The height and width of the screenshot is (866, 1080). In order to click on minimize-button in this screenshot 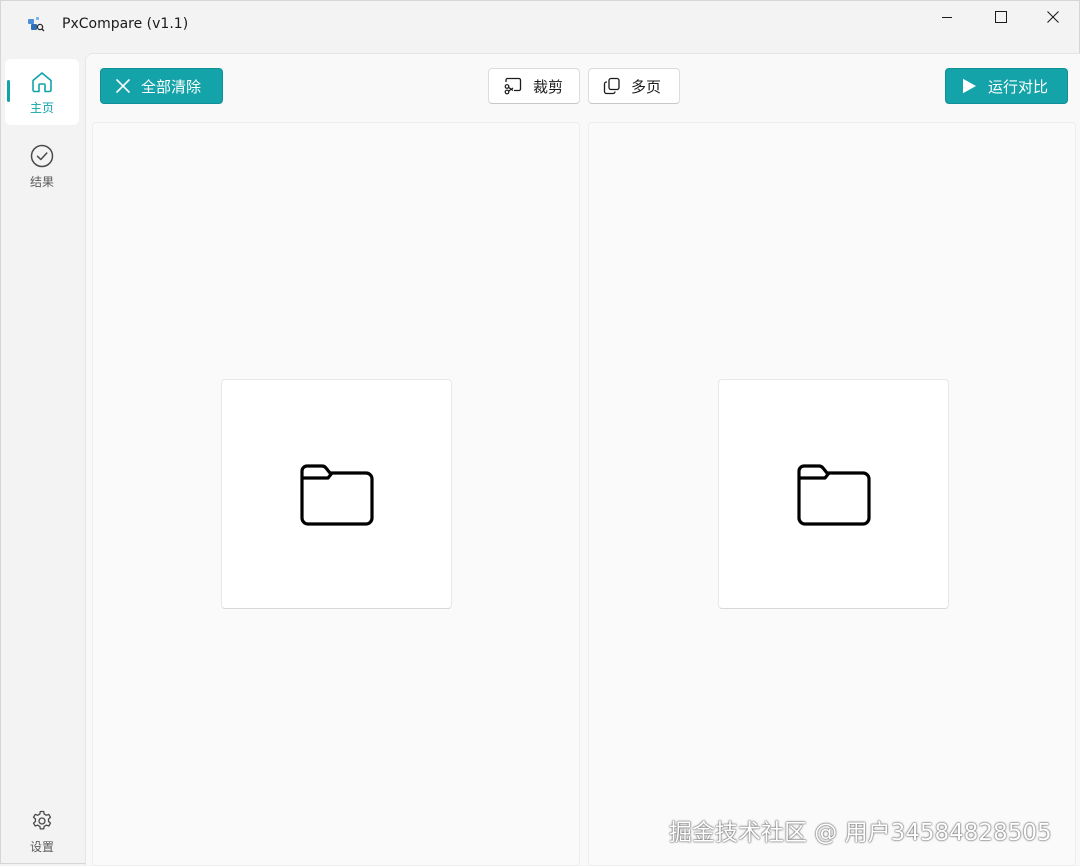, I will do `click(947, 17)`.